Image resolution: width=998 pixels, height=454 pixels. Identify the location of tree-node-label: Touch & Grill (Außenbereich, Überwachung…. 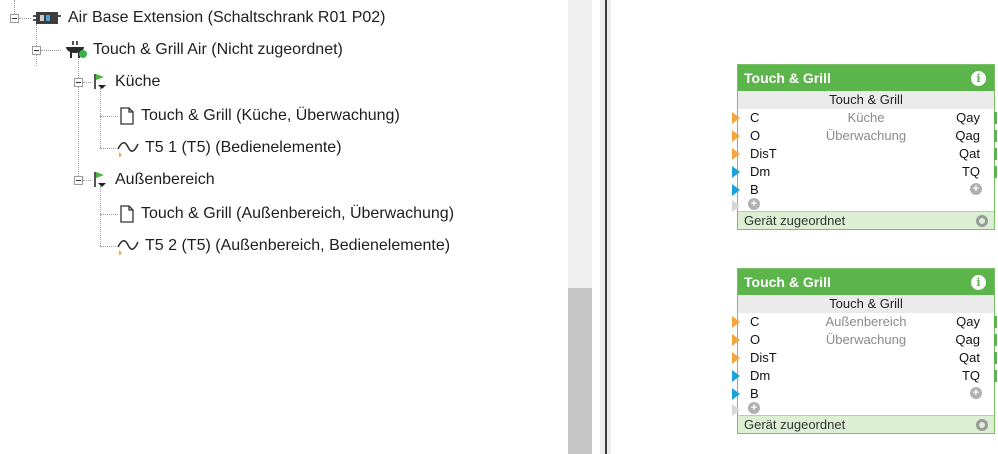
(298, 213).